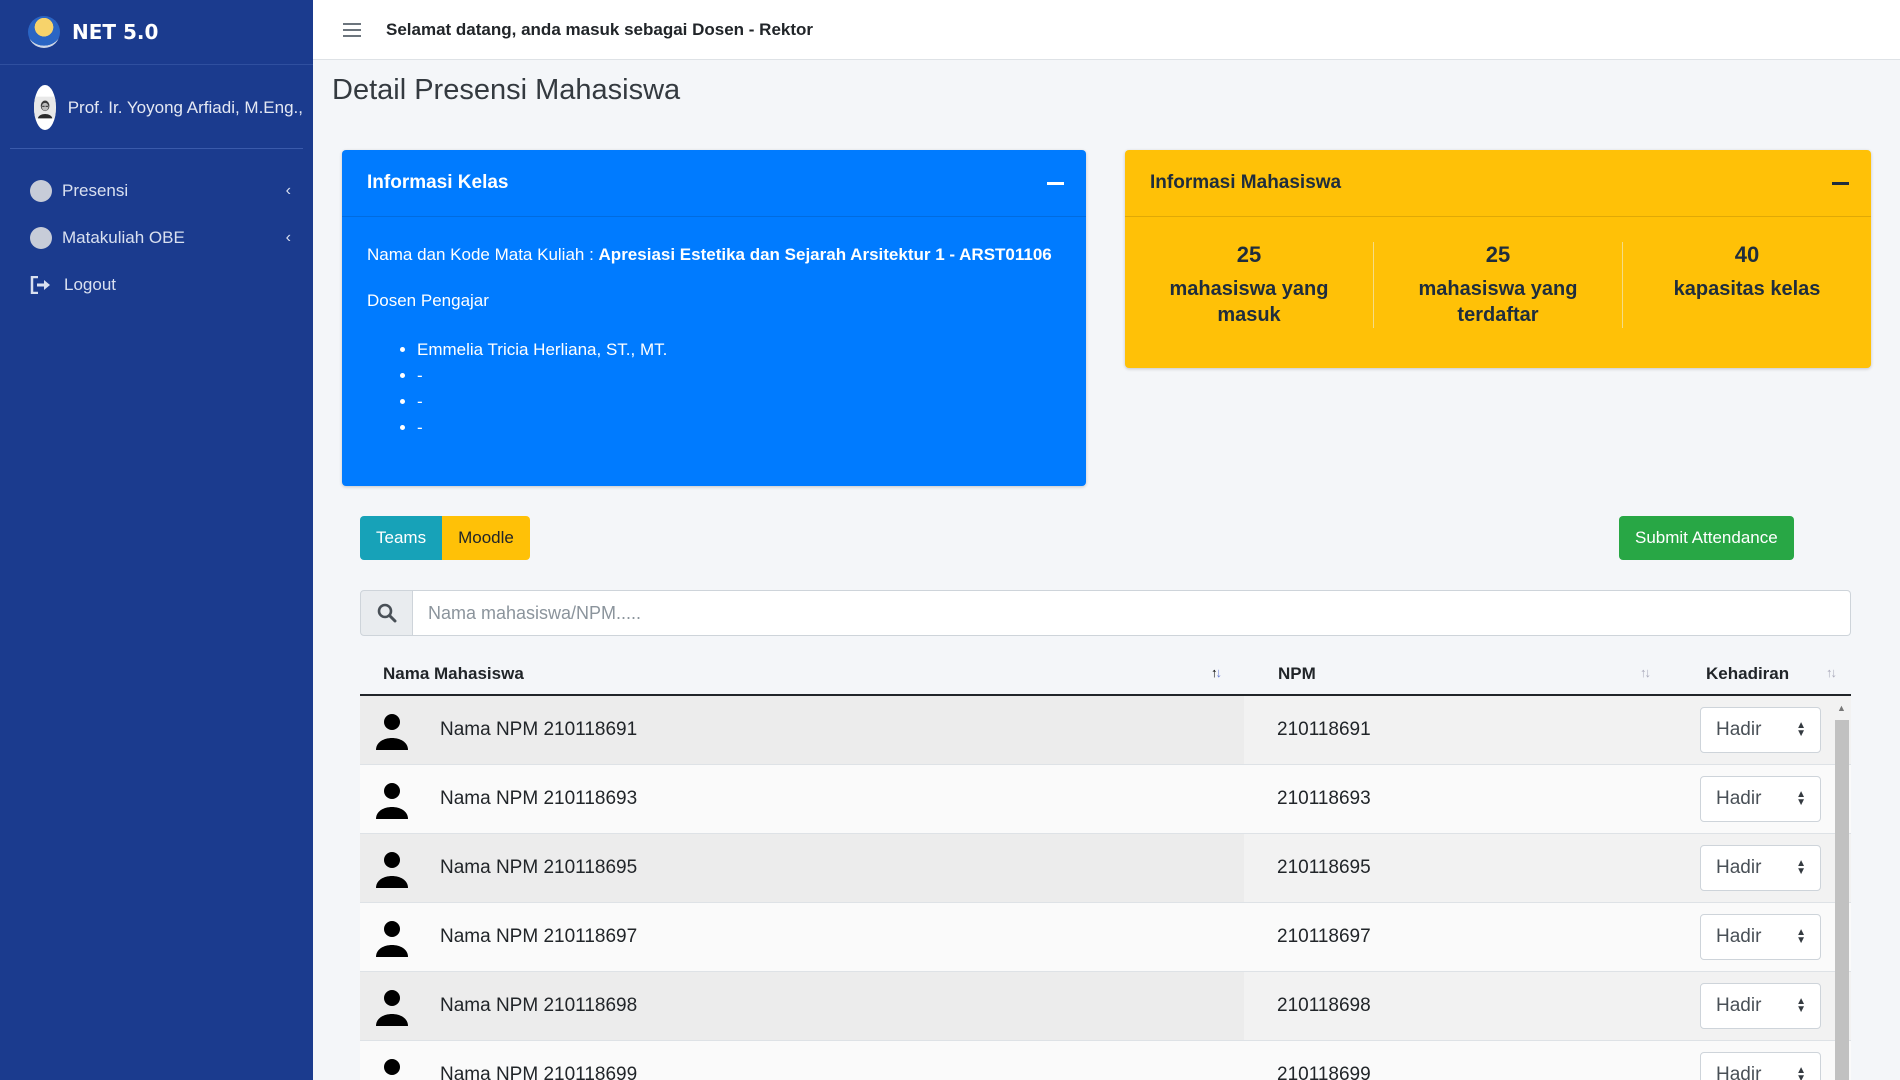  Describe the element at coordinates (539, 1005) in the screenshot. I see `student-name: Nama NPM 210118698` at that location.